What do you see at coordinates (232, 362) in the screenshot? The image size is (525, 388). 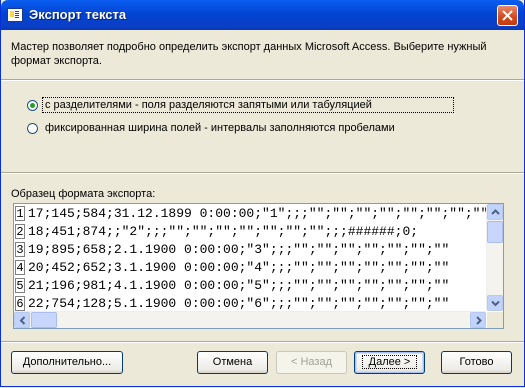 I see `cancel-button: Отмена` at bounding box center [232, 362].